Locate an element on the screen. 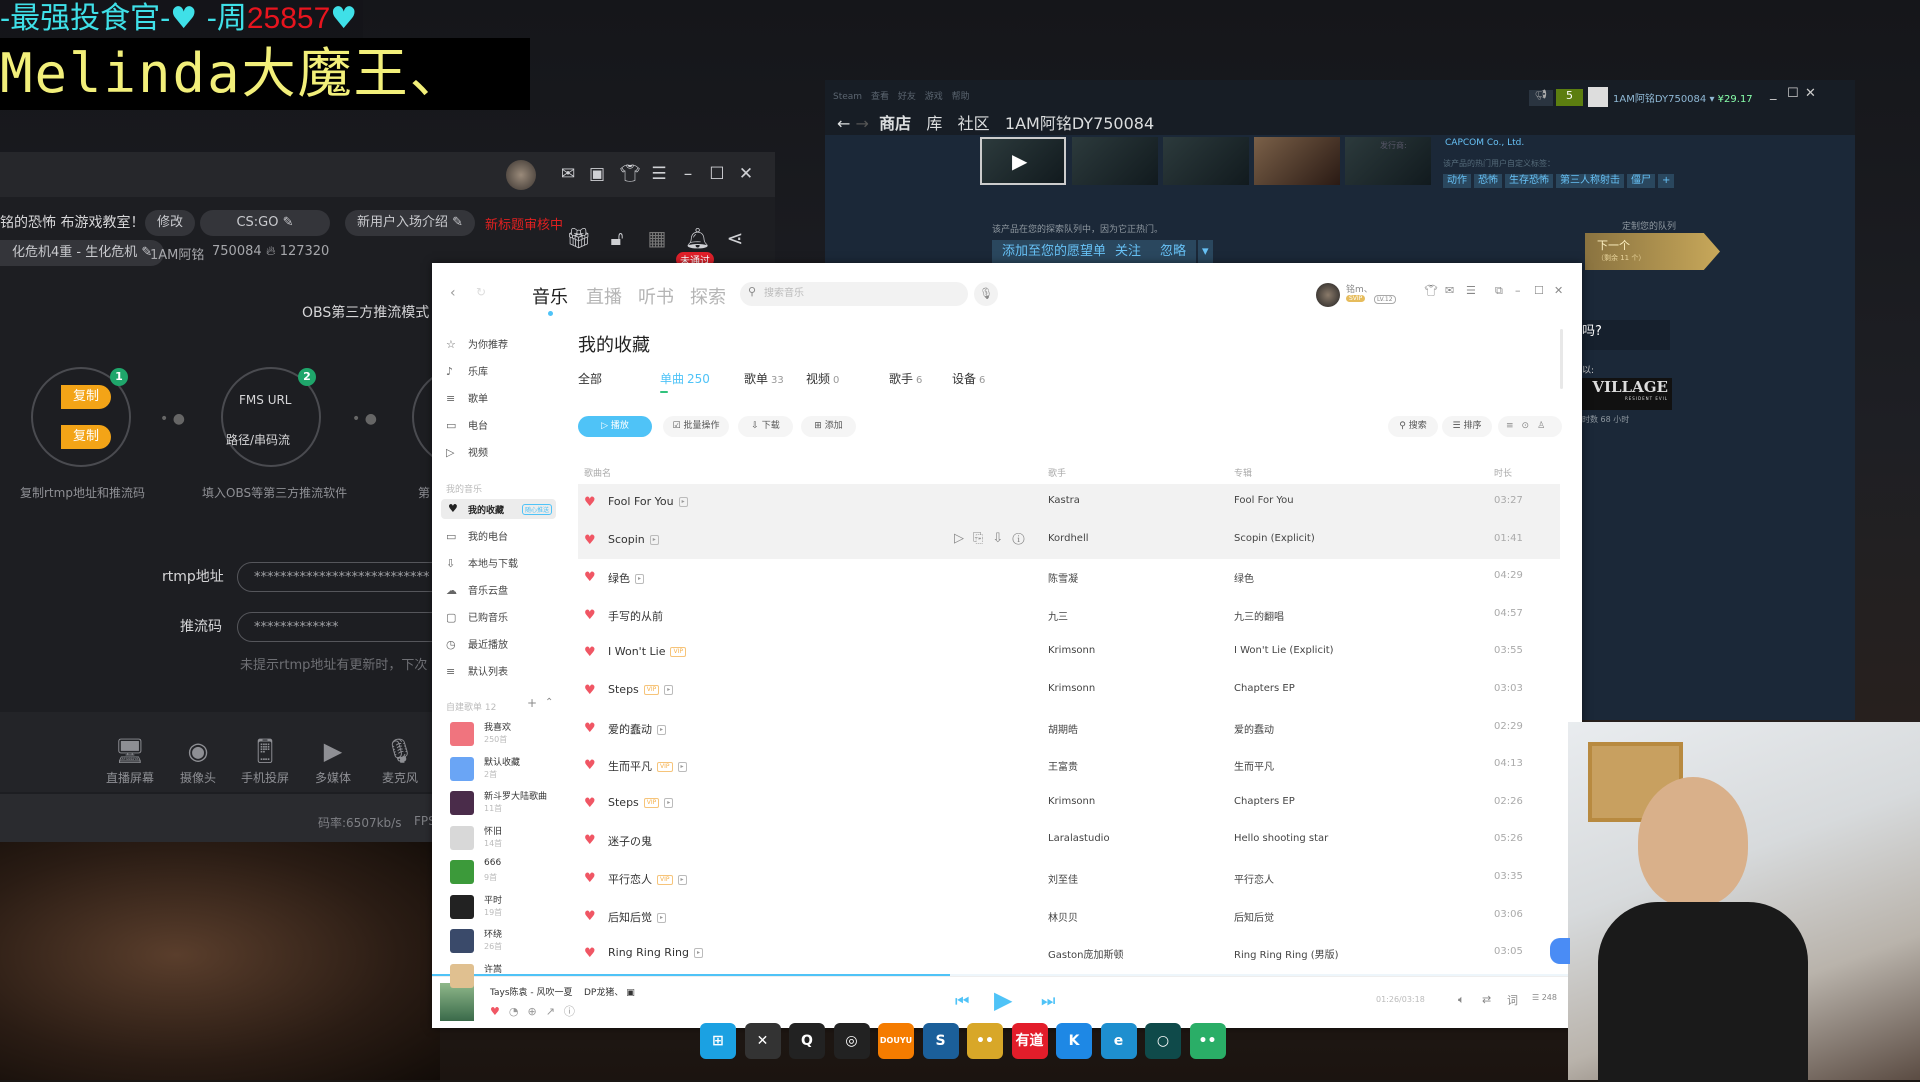 Image resolution: width=1920 pixels, height=1082 pixels. artist-view-icon: ♙ is located at coordinates (1545, 426).